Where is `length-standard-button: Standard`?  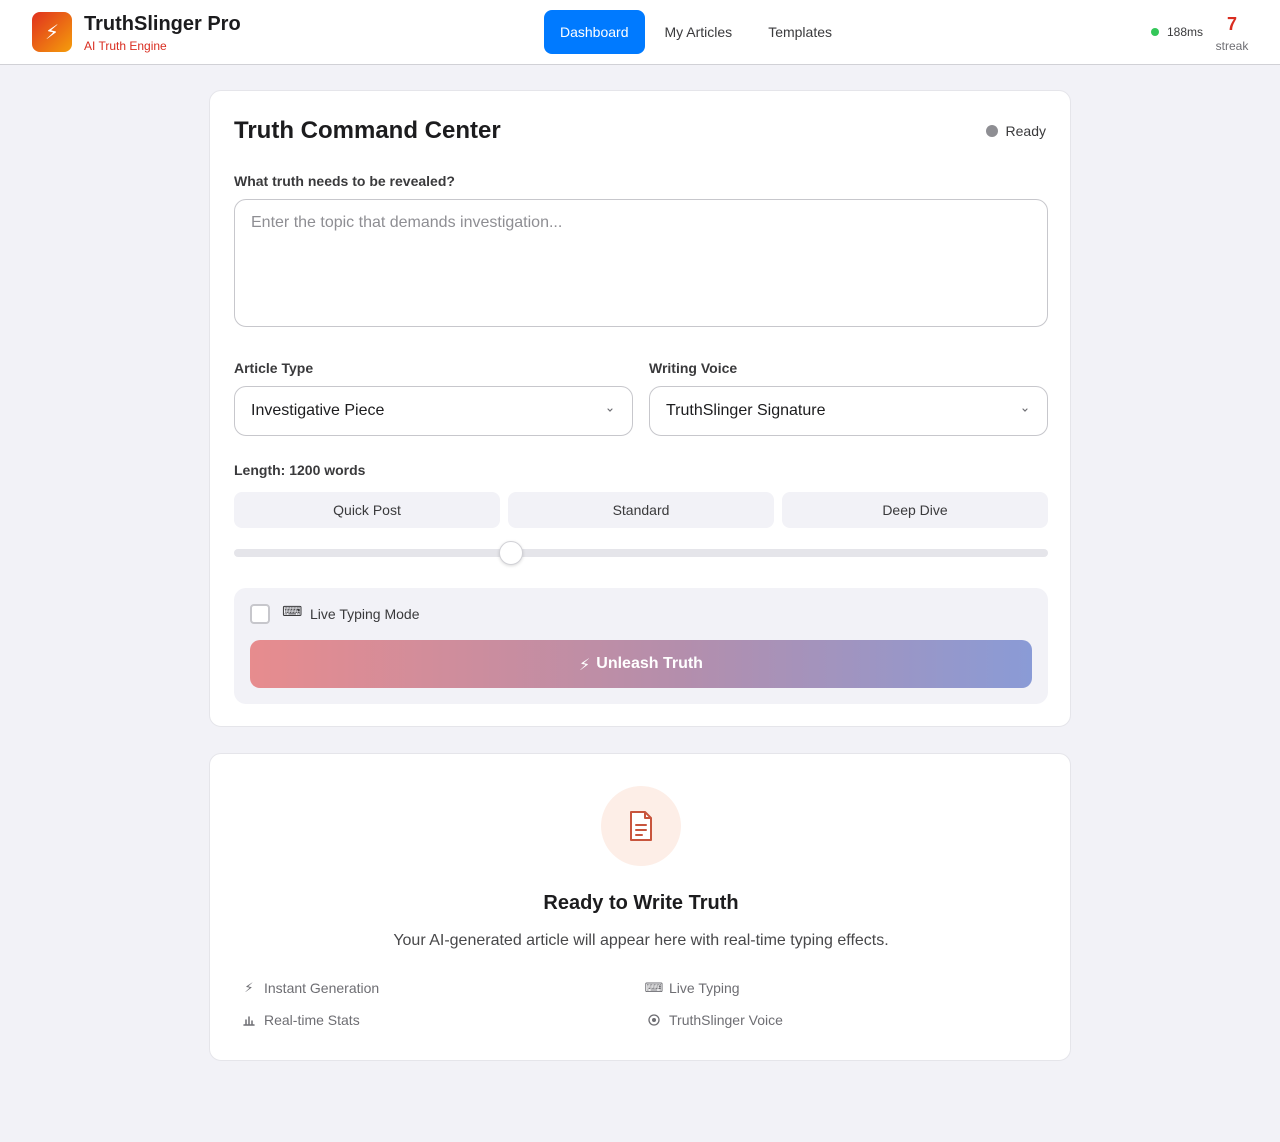 length-standard-button: Standard is located at coordinates (641, 510).